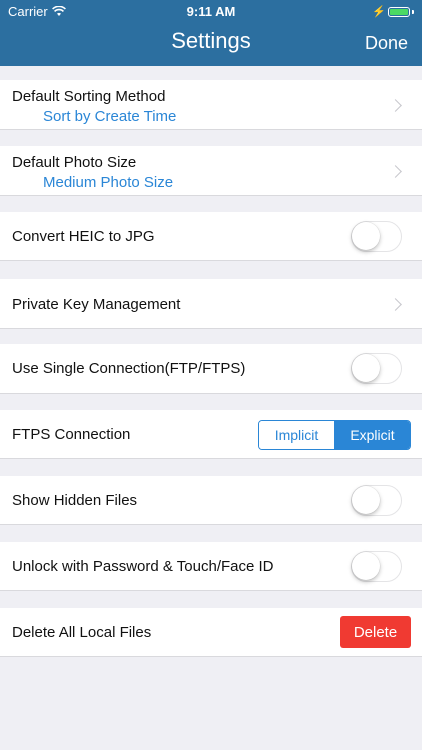  What do you see at coordinates (71, 434) in the screenshot?
I see `ftps-connection-label: FTPS Connection` at bounding box center [71, 434].